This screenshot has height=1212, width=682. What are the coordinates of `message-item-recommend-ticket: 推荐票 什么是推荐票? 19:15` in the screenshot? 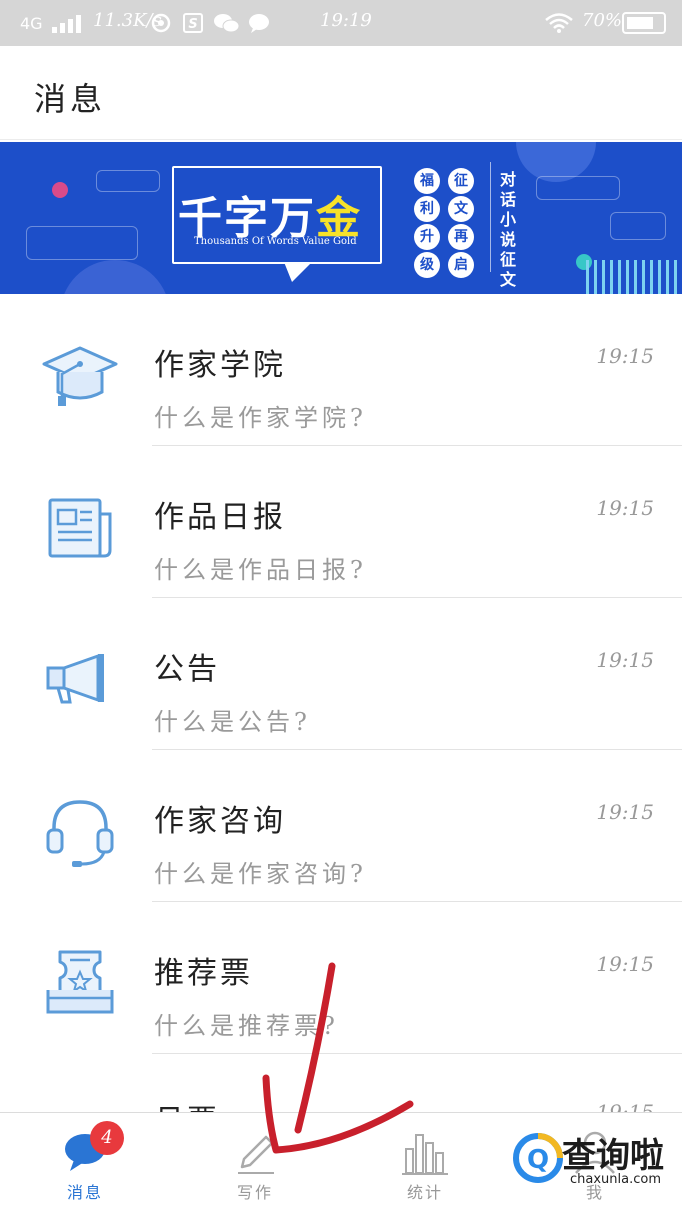 It's located at (341, 978).